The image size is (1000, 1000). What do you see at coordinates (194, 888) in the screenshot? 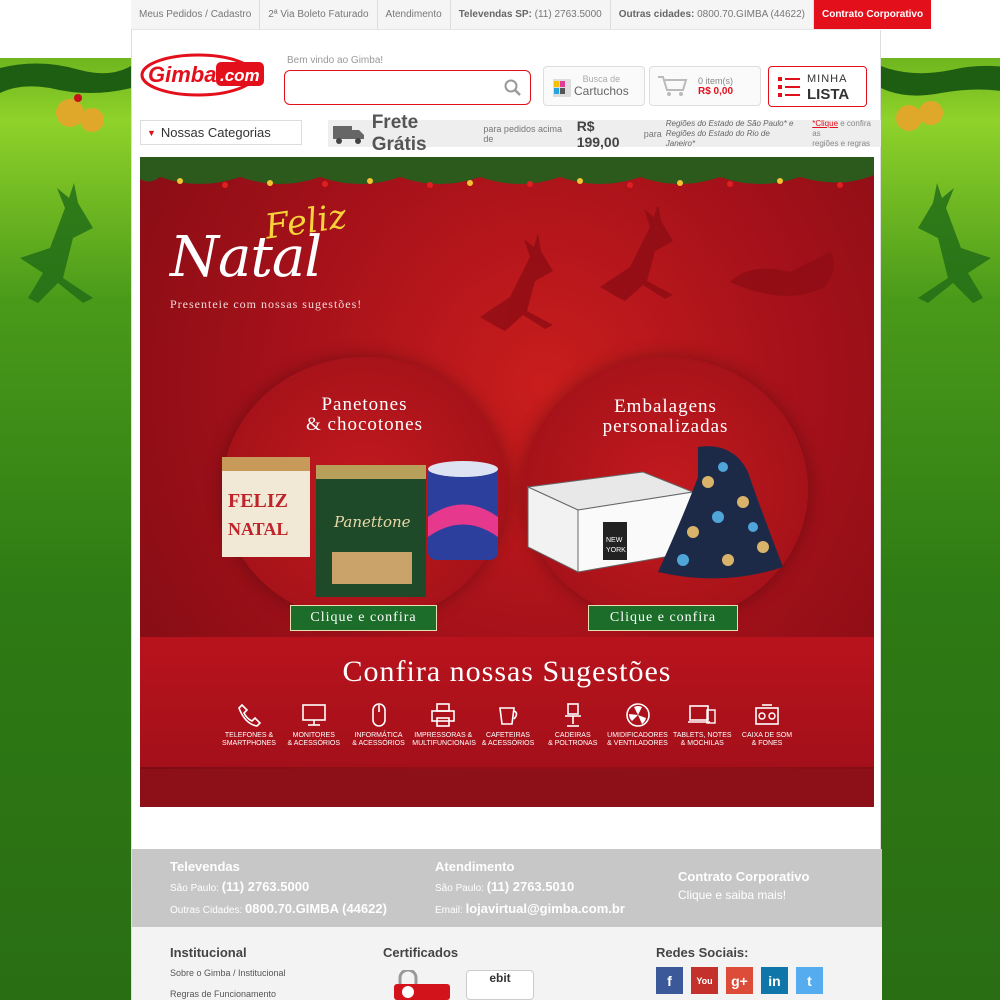
I see `footer-sp-label: São Paulo:` at bounding box center [194, 888].